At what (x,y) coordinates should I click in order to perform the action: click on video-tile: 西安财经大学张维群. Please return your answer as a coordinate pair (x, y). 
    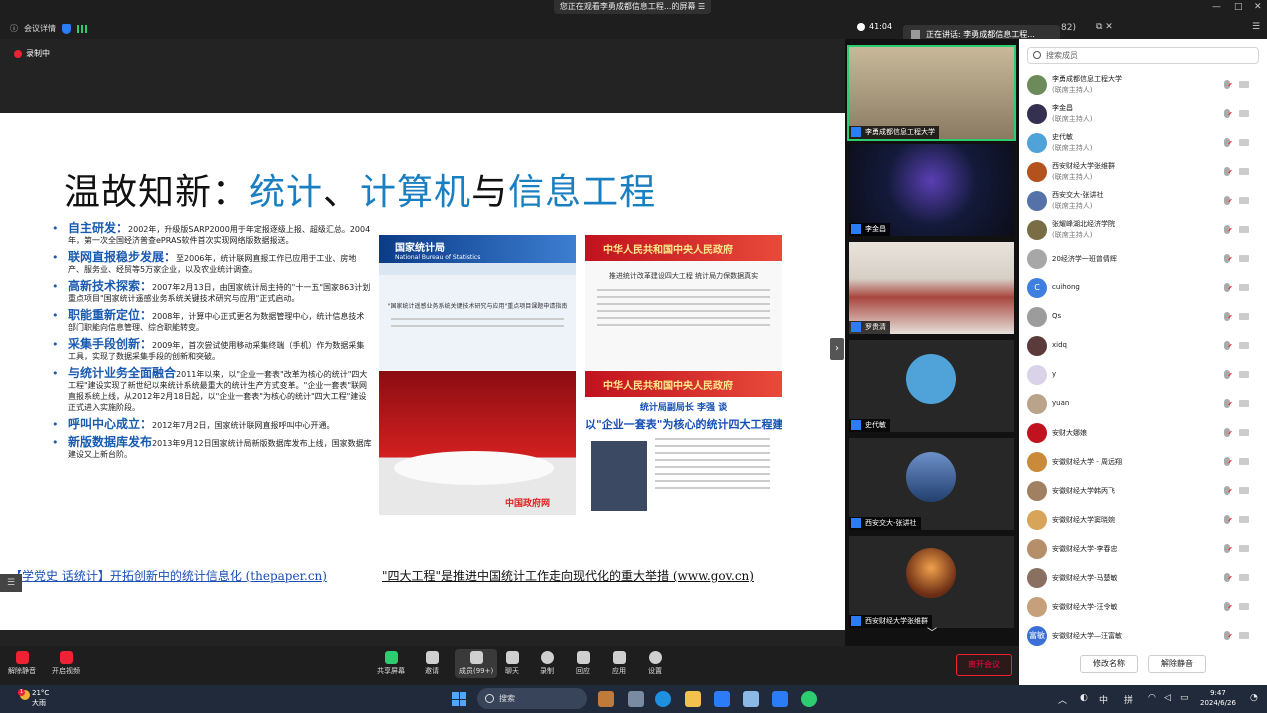
    Looking at the image, I should click on (931, 582).